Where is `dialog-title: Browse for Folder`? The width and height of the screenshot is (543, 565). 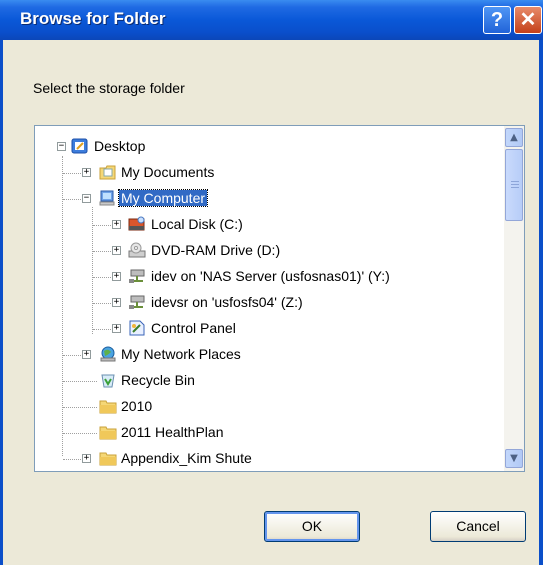
dialog-title: Browse for Folder is located at coordinates (93, 18).